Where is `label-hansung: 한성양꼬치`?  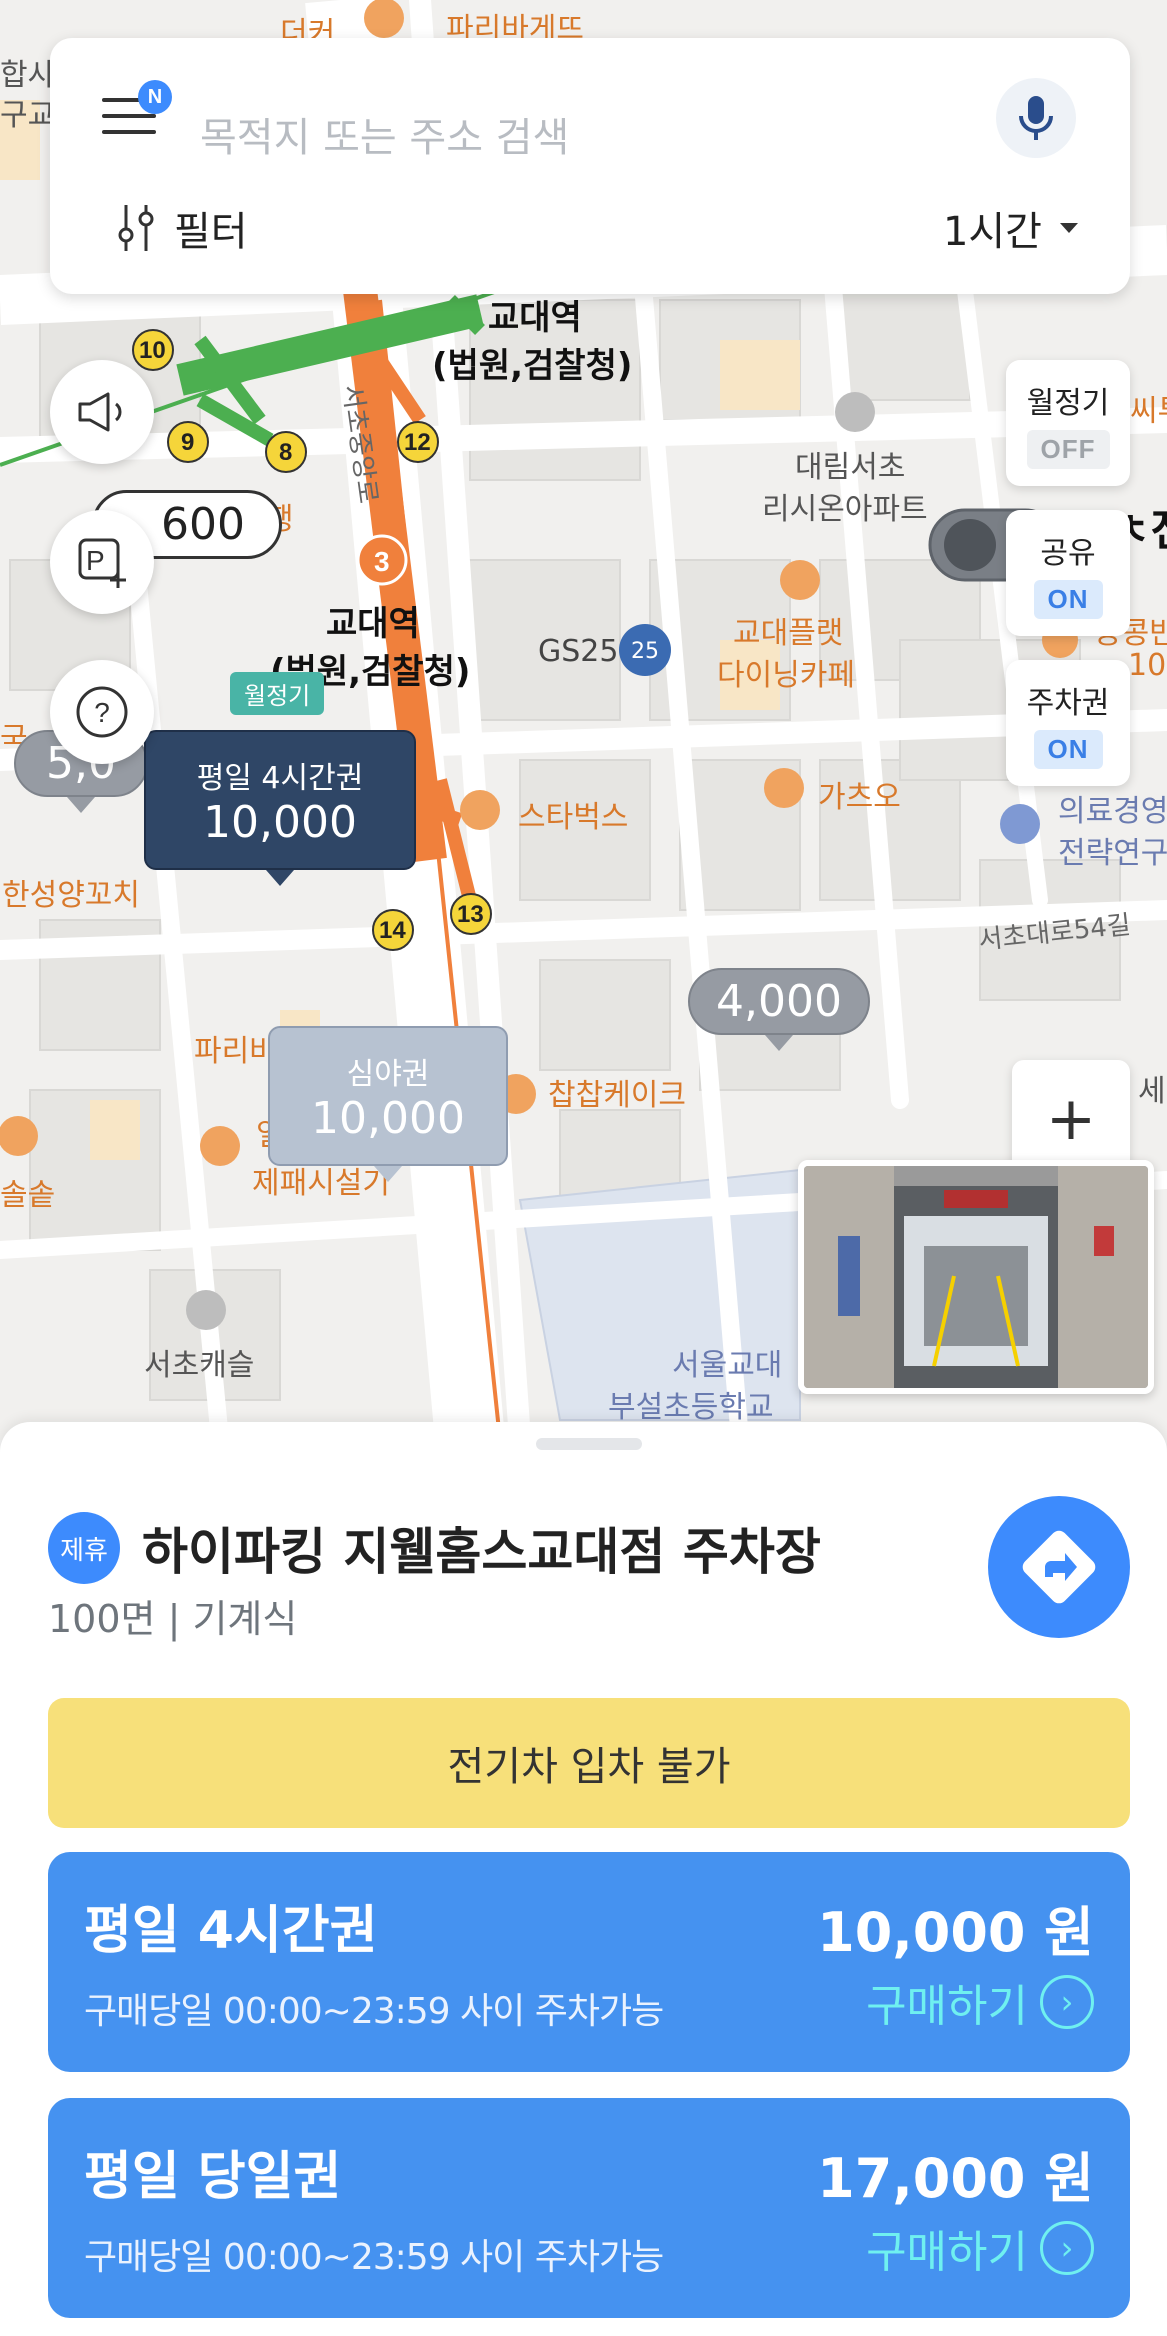 label-hansung: 한성양꼬치 is located at coordinates (71, 895).